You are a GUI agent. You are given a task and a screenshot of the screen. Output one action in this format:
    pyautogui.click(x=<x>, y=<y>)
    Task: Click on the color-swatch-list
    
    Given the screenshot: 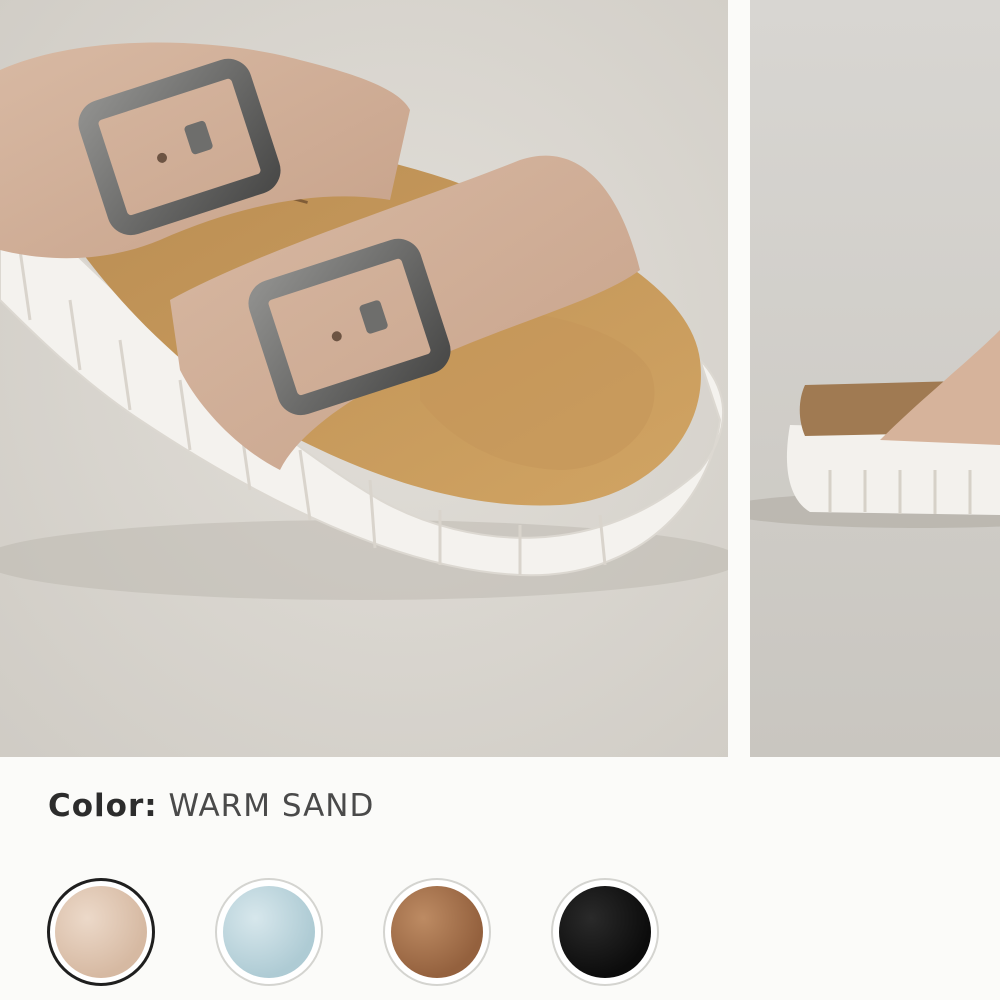 What is the action you would take?
    pyautogui.click(x=357, y=935)
    